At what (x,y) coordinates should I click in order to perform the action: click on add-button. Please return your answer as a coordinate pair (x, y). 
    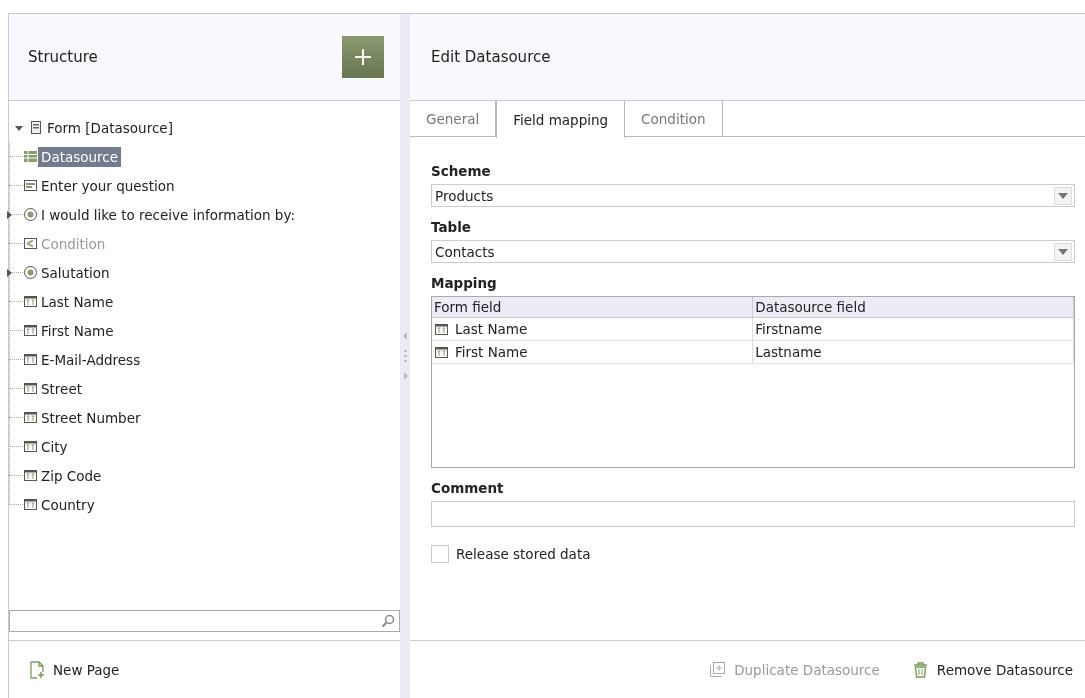
    Looking at the image, I should click on (363, 57).